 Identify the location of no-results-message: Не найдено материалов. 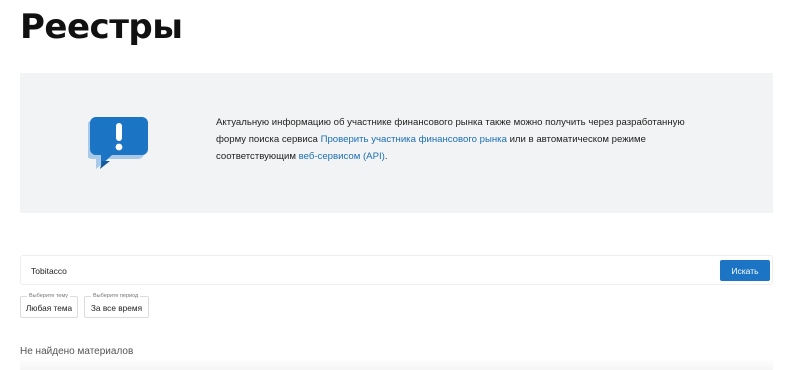
(77, 351).